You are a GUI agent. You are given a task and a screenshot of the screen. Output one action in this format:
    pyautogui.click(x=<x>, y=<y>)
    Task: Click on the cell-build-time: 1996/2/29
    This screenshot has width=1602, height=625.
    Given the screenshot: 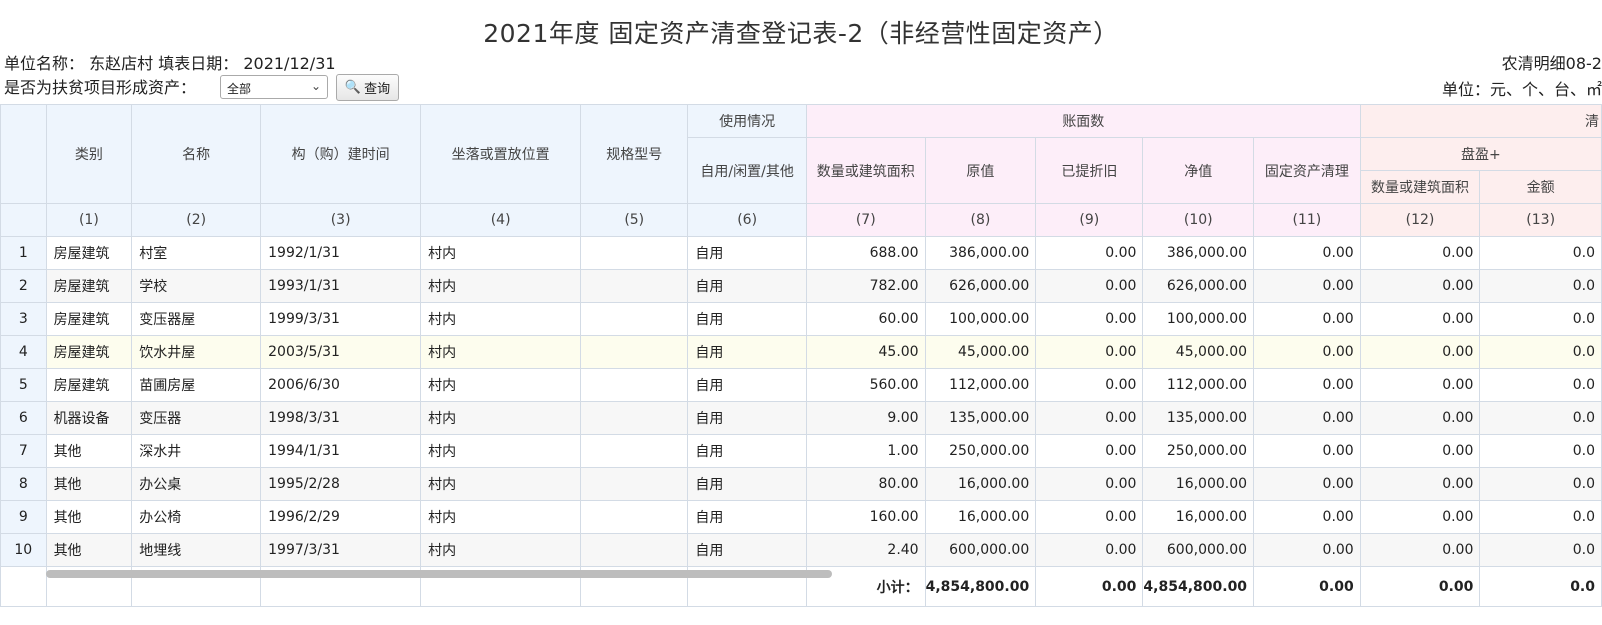 What is the action you would take?
    pyautogui.click(x=341, y=517)
    